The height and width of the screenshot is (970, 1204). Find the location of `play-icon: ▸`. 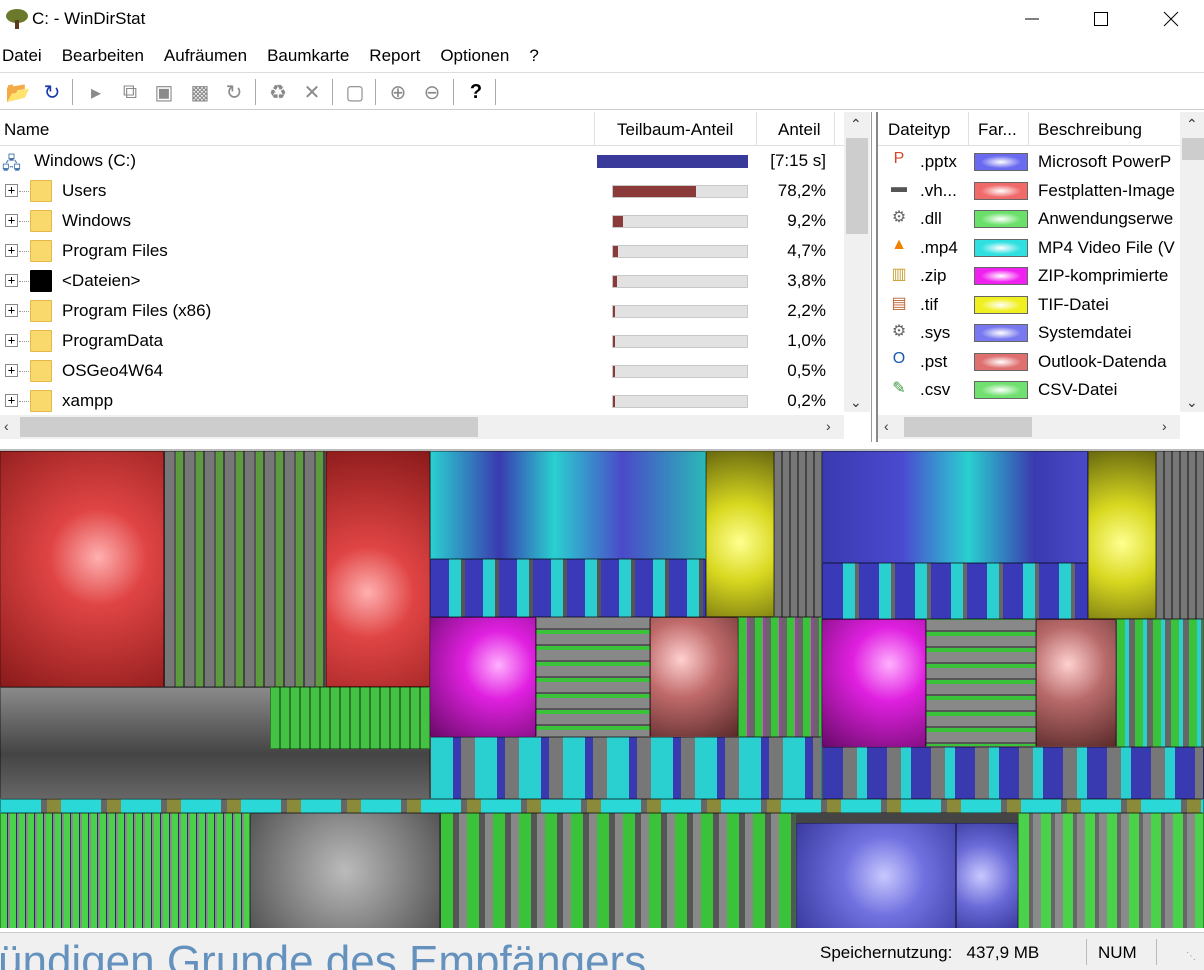

play-icon: ▸ is located at coordinates (96, 92).